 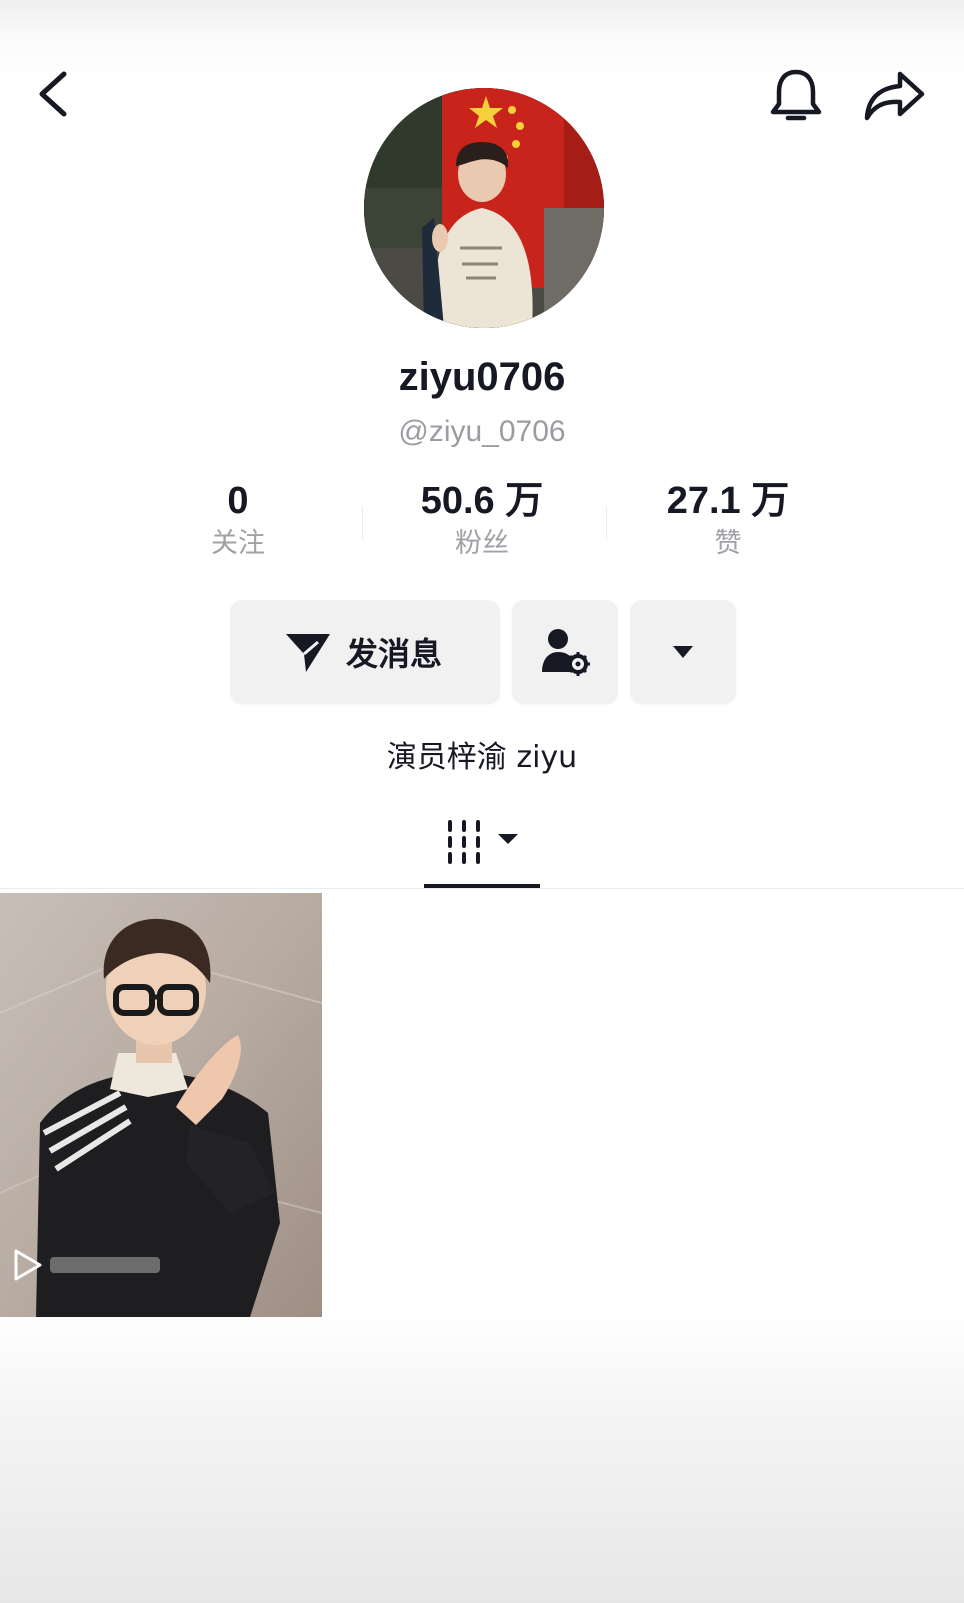 What do you see at coordinates (482, 888) in the screenshot?
I see `tab-divider` at bounding box center [482, 888].